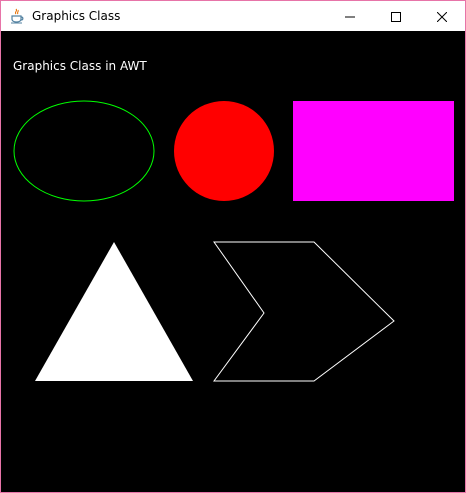  I want to click on green-oval-outline, so click(84, 151).